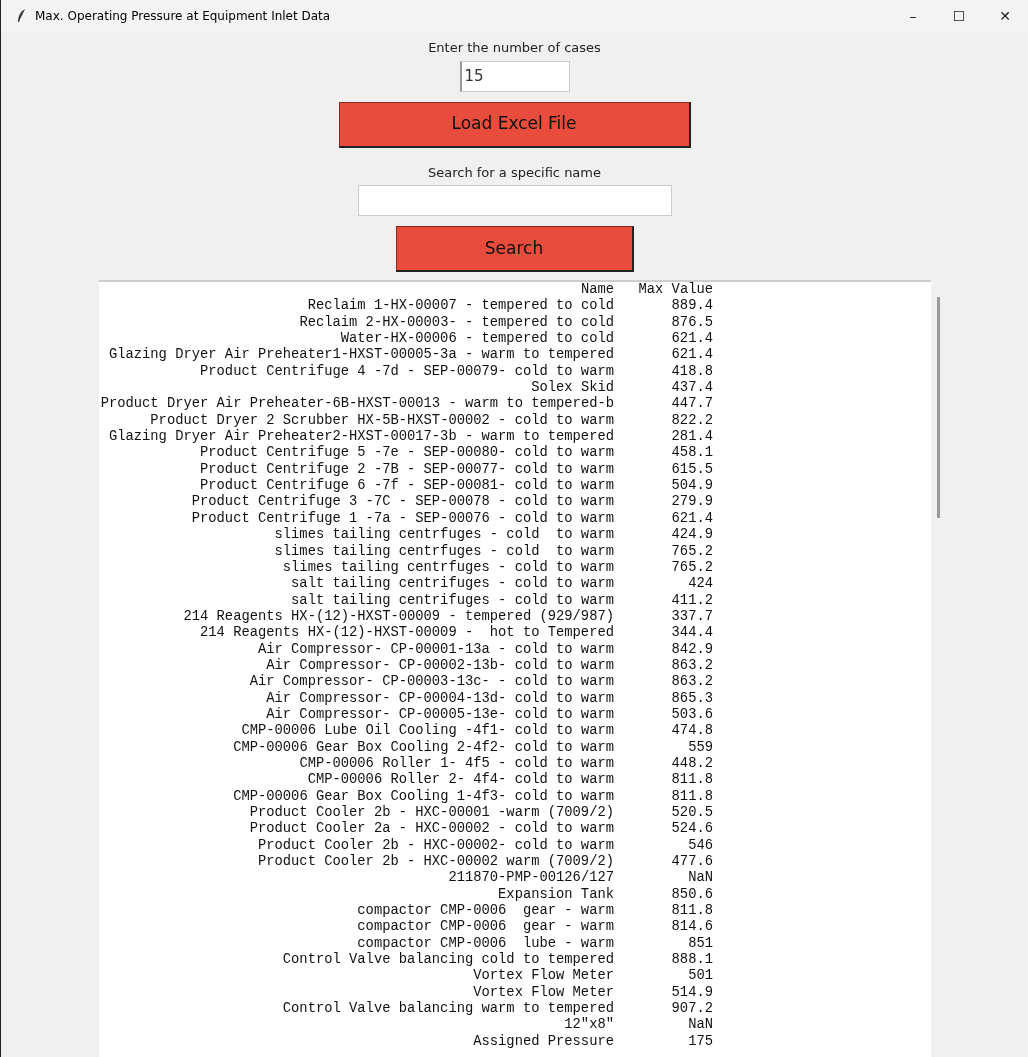 This screenshot has width=1028, height=1057. I want to click on name-cell-text: Product Dryer 2 Scrubber HX-5B-HXST-00002 - cold to warm, so click(381, 420).